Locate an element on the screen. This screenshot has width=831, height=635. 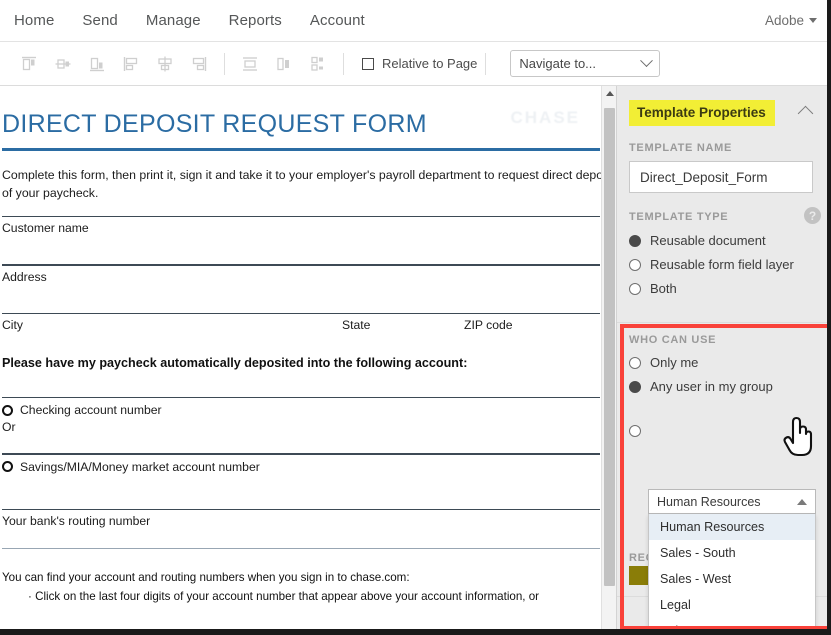
distribute-horizontal-icon is located at coordinates (284, 64).